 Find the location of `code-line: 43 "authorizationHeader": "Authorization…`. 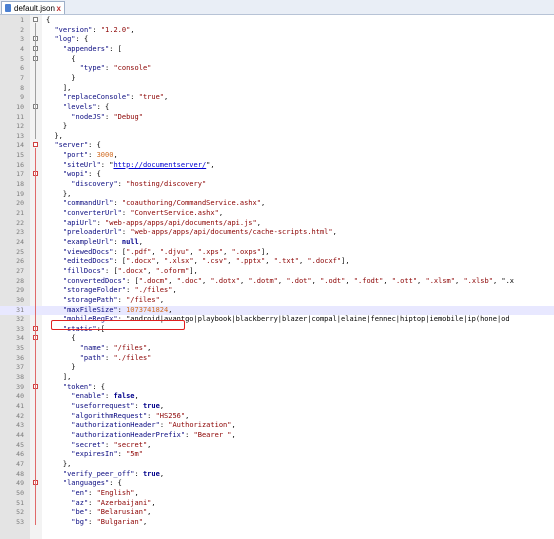

code-line: 43 "authorizationHeader": "Authorization… is located at coordinates (277, 425).